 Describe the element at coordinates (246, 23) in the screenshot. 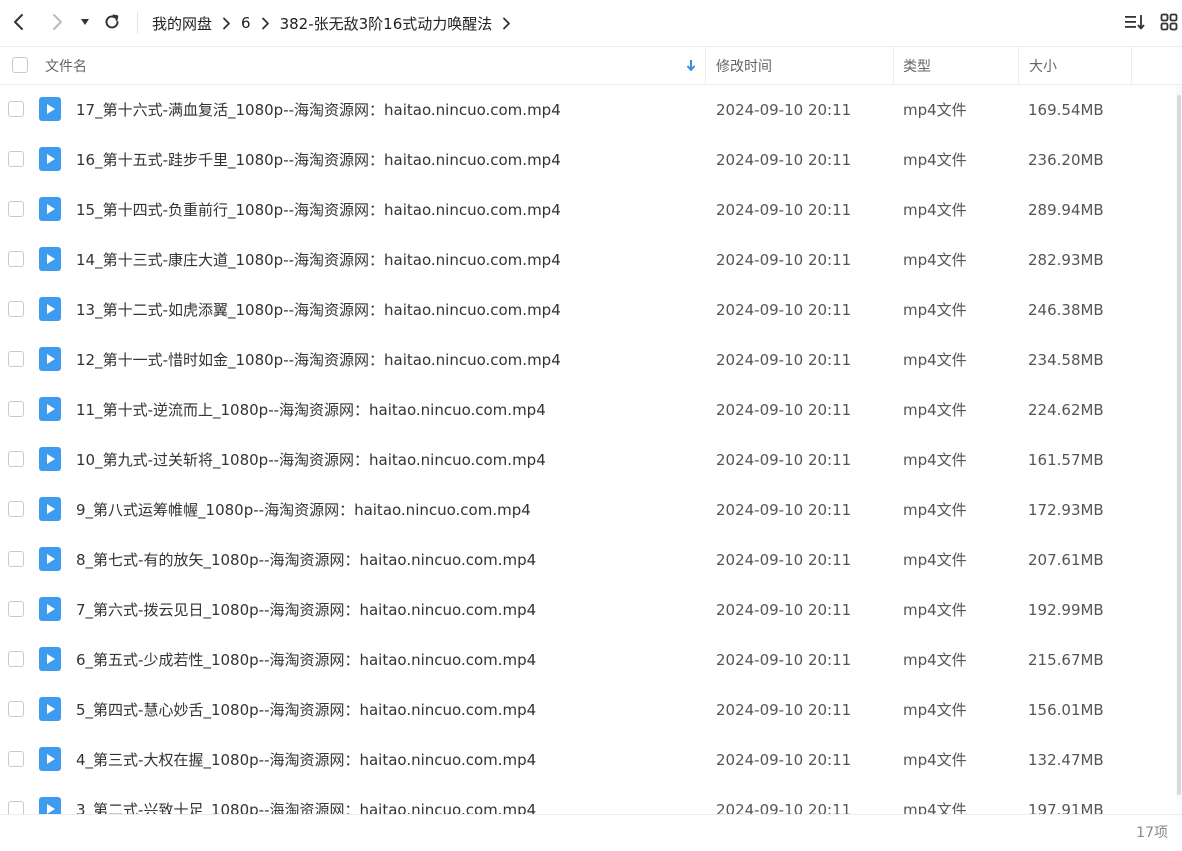

I see `breadcrumb-item-folder: 6` at that location.